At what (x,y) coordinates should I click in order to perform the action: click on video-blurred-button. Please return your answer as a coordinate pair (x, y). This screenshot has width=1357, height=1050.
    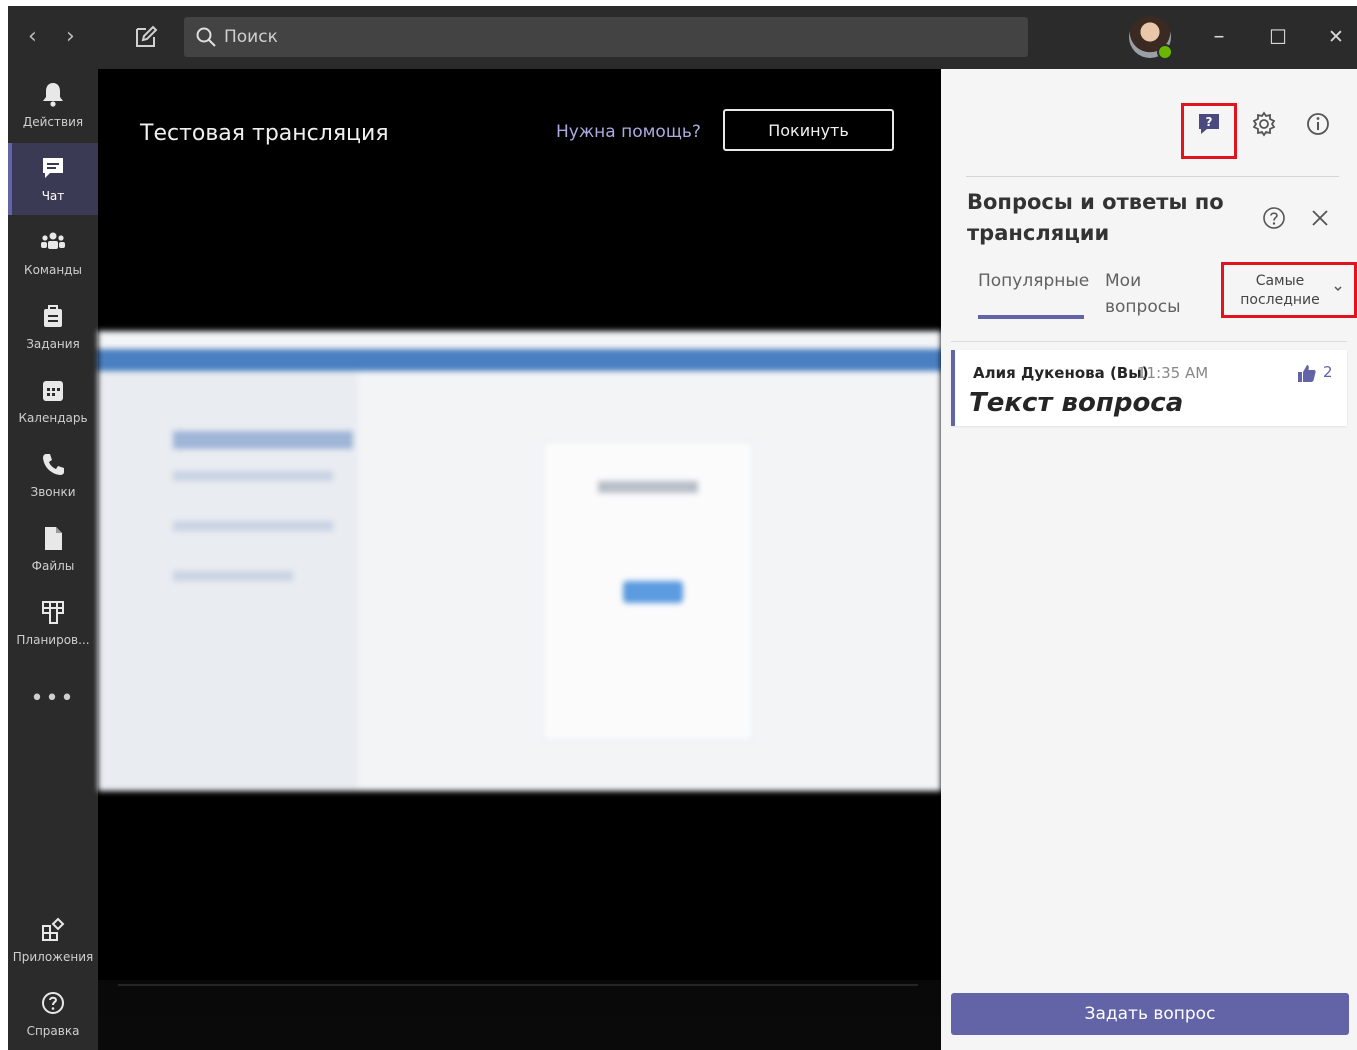
    Looking at the image, I should click on (653, 592).